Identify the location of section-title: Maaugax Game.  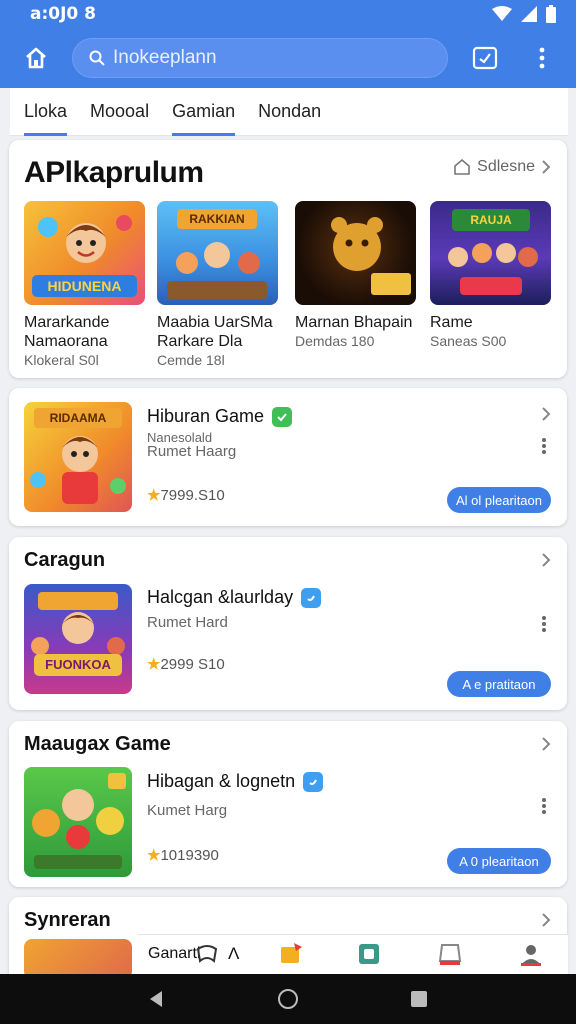
(97, 744).